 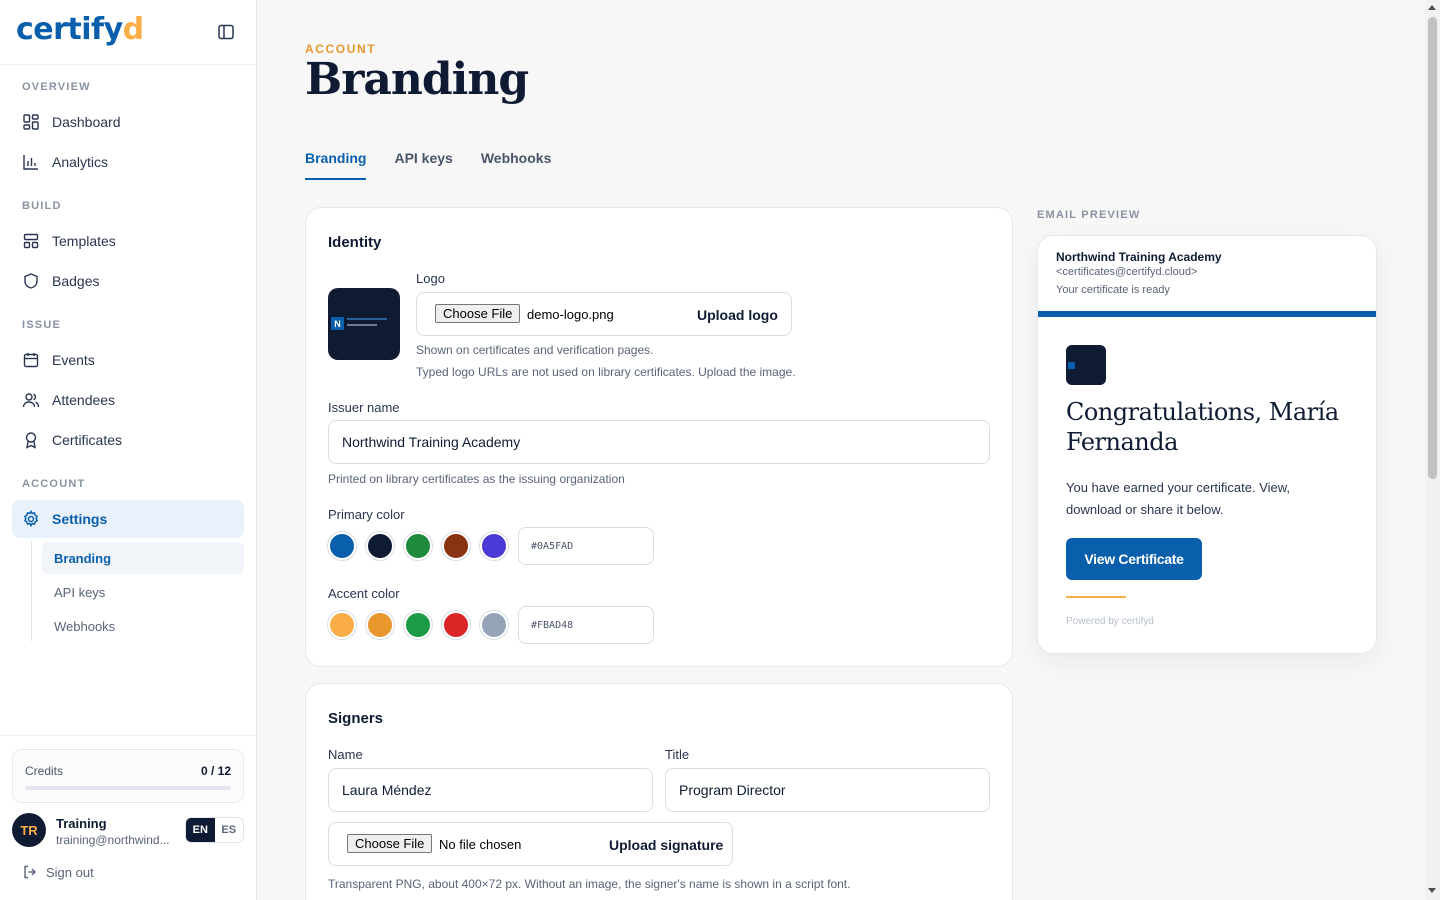 I want to click on avatar: TR, so click(x=29, y=830).